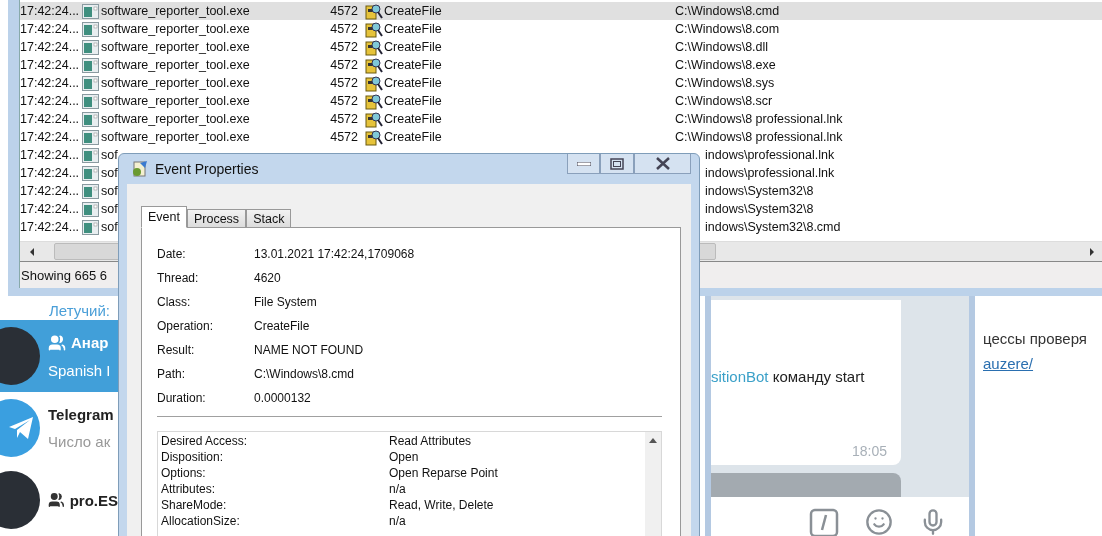 The height and width of the screenshot is (536, 1102). I want to click on field-value: CreateFile, so click(282, 326).